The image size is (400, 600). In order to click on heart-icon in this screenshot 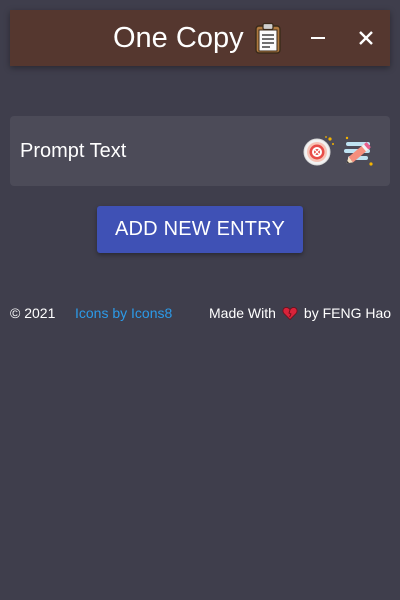, I will do `click(290, 314)`.